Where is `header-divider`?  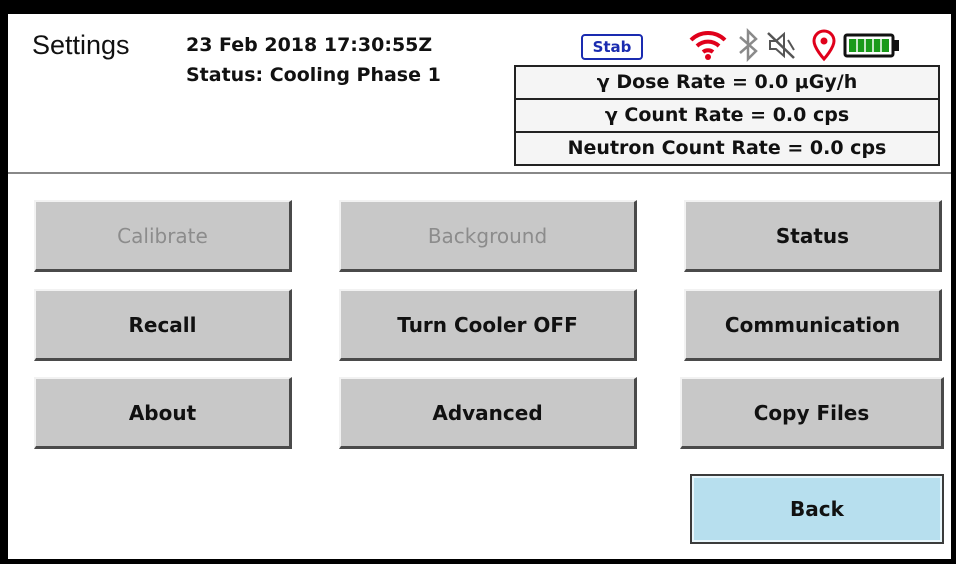 header-divider is located at coordinates (479, 173).